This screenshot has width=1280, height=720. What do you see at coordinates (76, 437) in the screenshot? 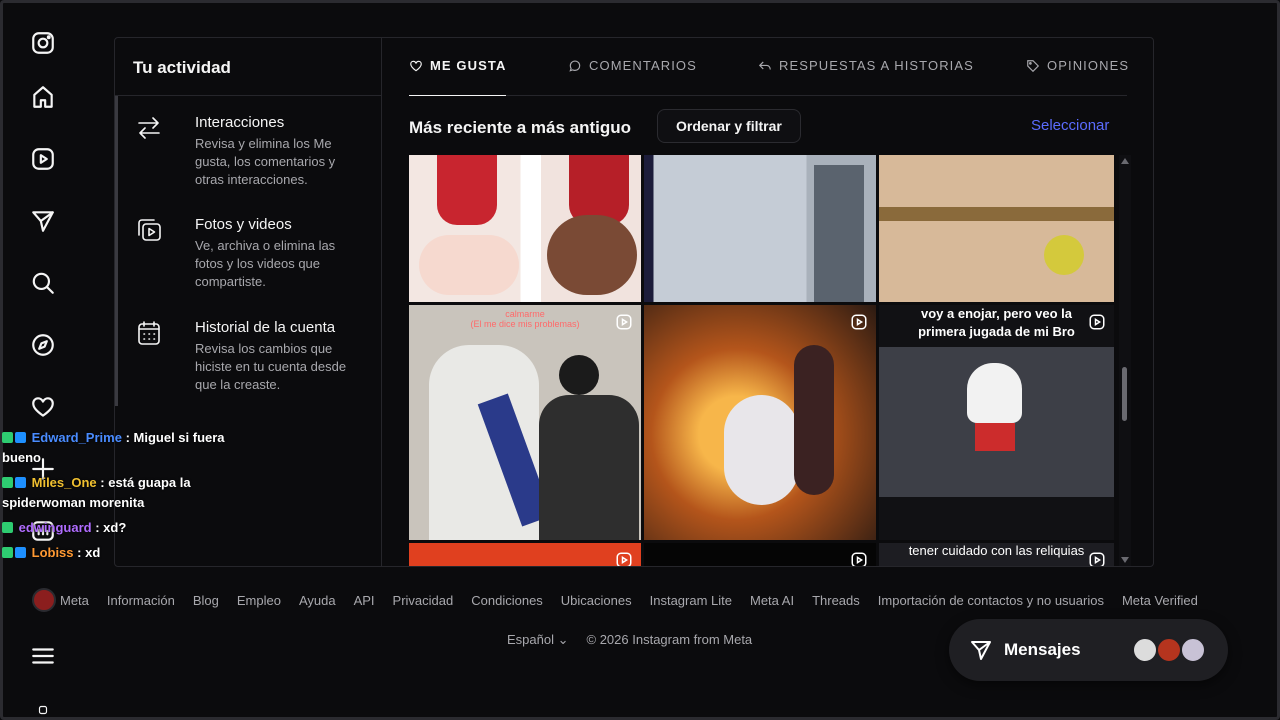
I see `chat-username: Edward_Prime` at bounding box center [76, 437].